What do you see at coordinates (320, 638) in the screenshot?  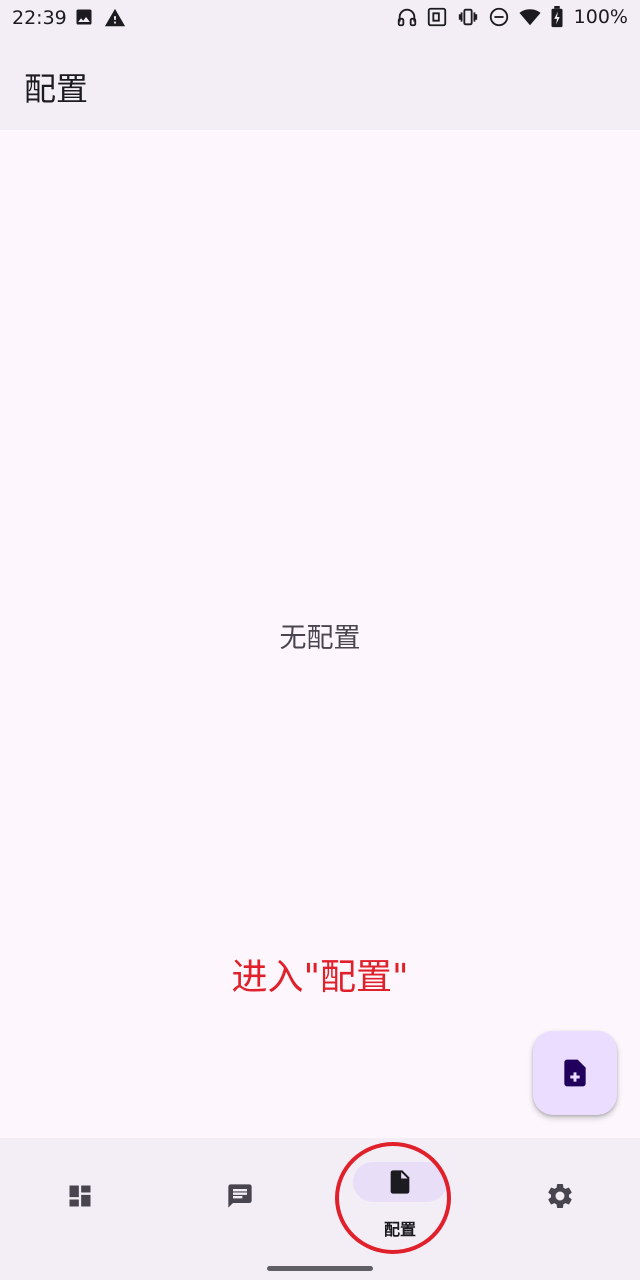 I see `empty-state-text: 无配置` at bounding box center [320, 638].